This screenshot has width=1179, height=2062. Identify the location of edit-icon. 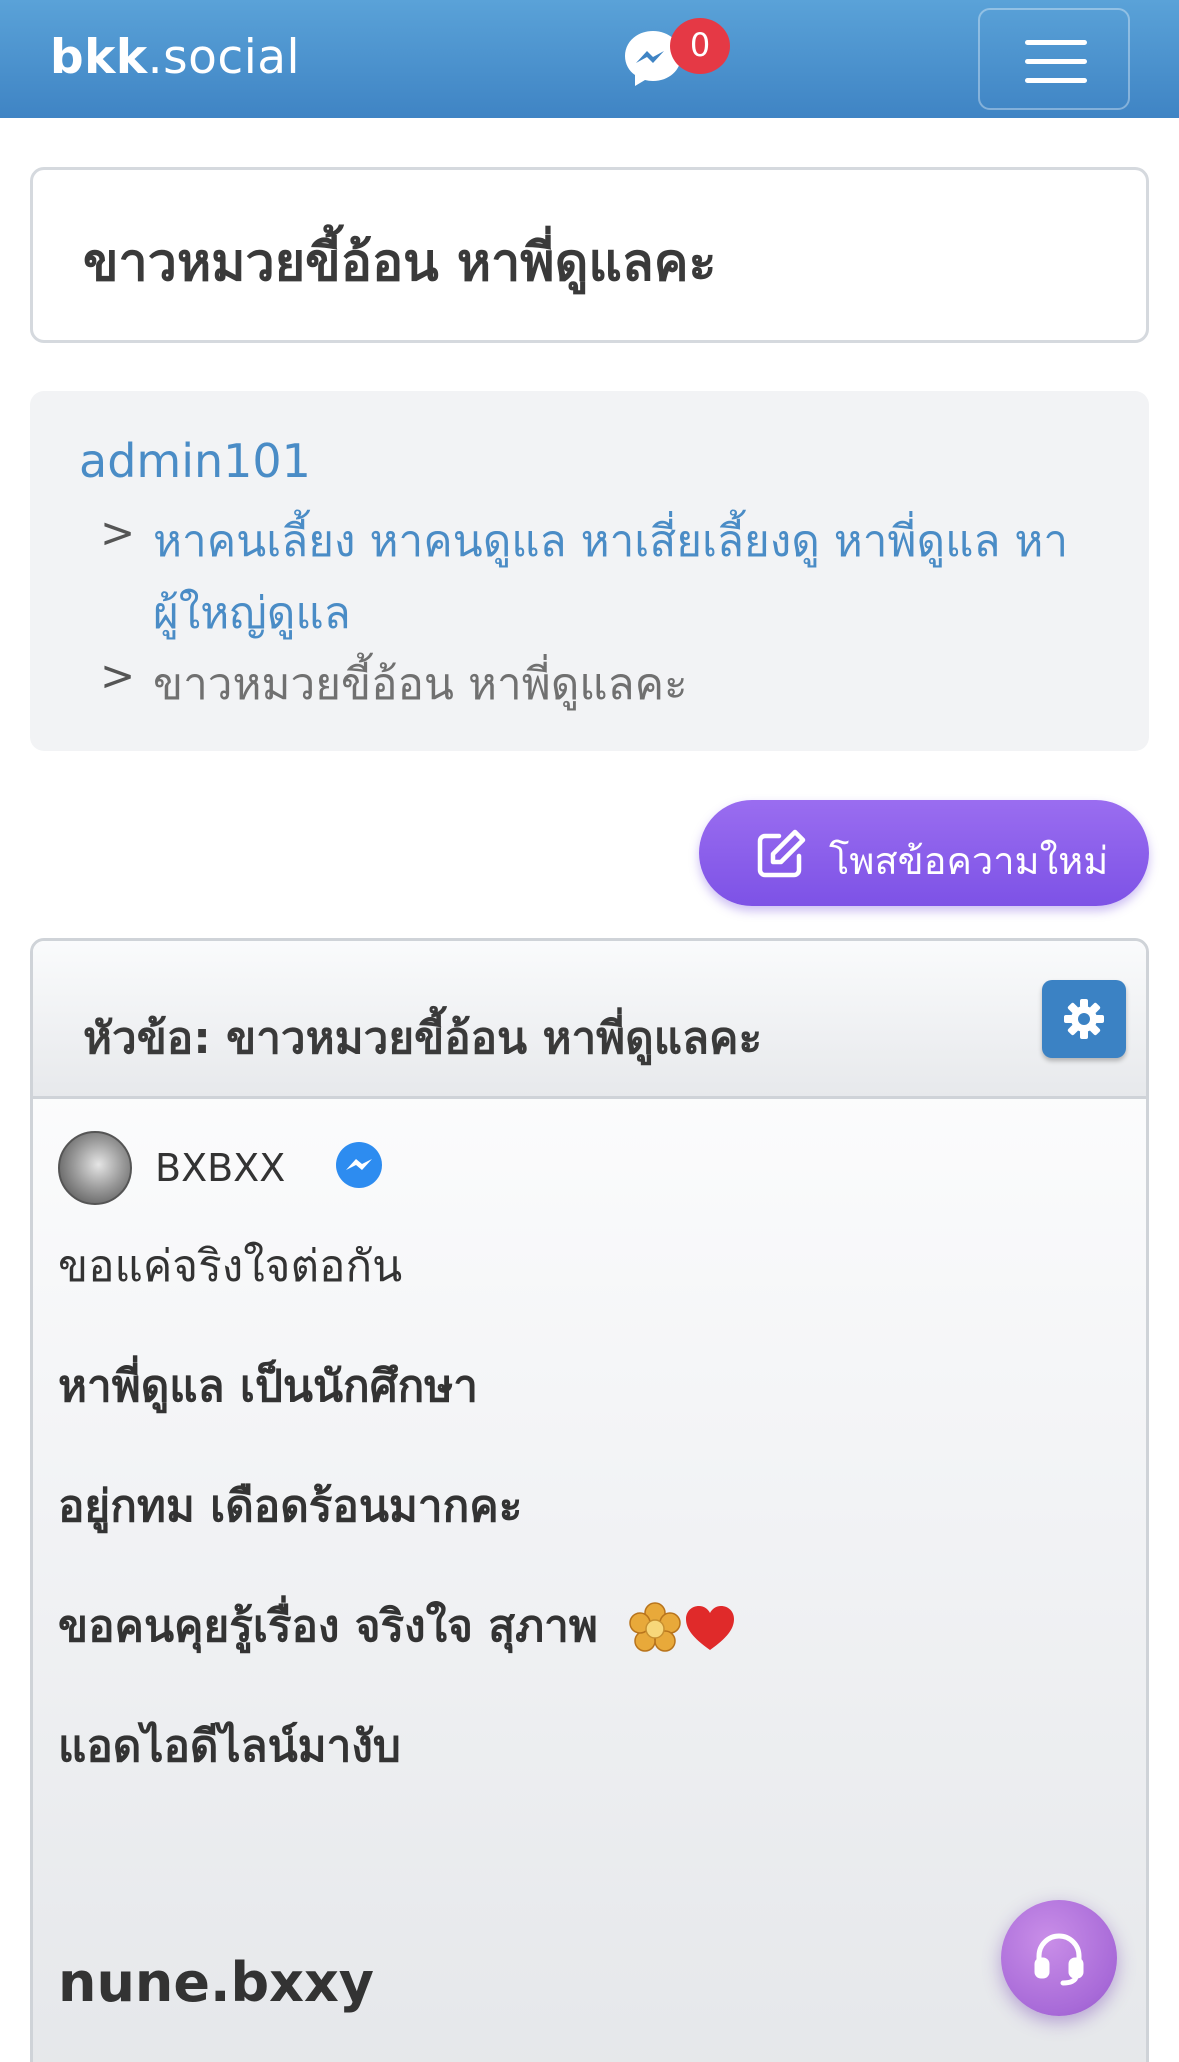
(781, 853).